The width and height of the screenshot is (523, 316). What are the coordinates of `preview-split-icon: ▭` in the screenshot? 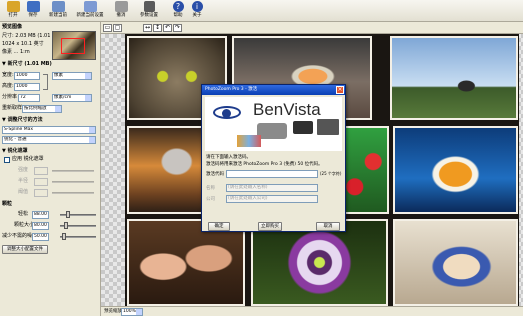 It's located at (107, 28).